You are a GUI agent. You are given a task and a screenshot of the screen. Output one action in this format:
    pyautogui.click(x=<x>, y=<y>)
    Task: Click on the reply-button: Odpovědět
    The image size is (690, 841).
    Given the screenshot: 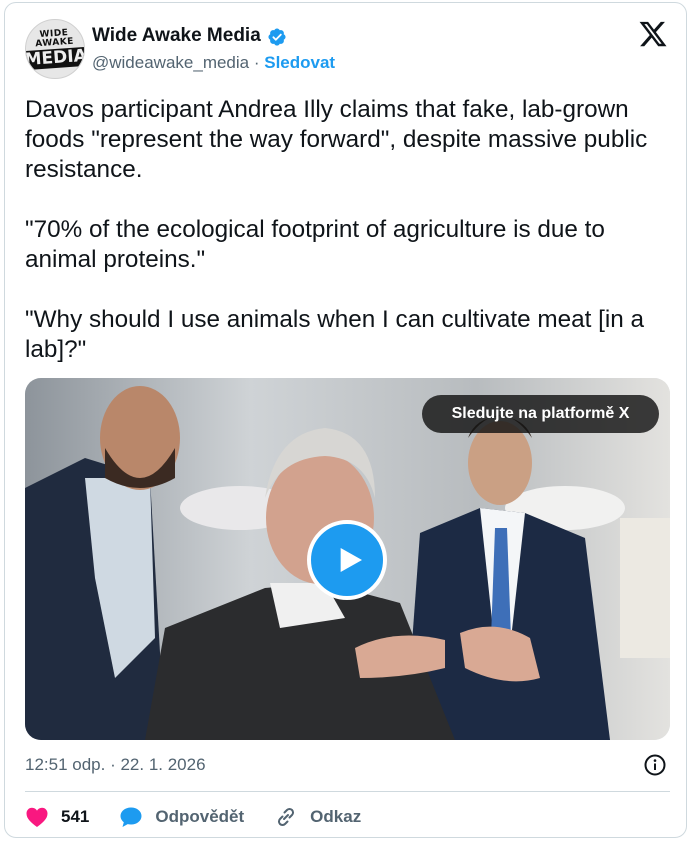 What is the action you would take?
    pyautogui.click(x=181, y=817)
    